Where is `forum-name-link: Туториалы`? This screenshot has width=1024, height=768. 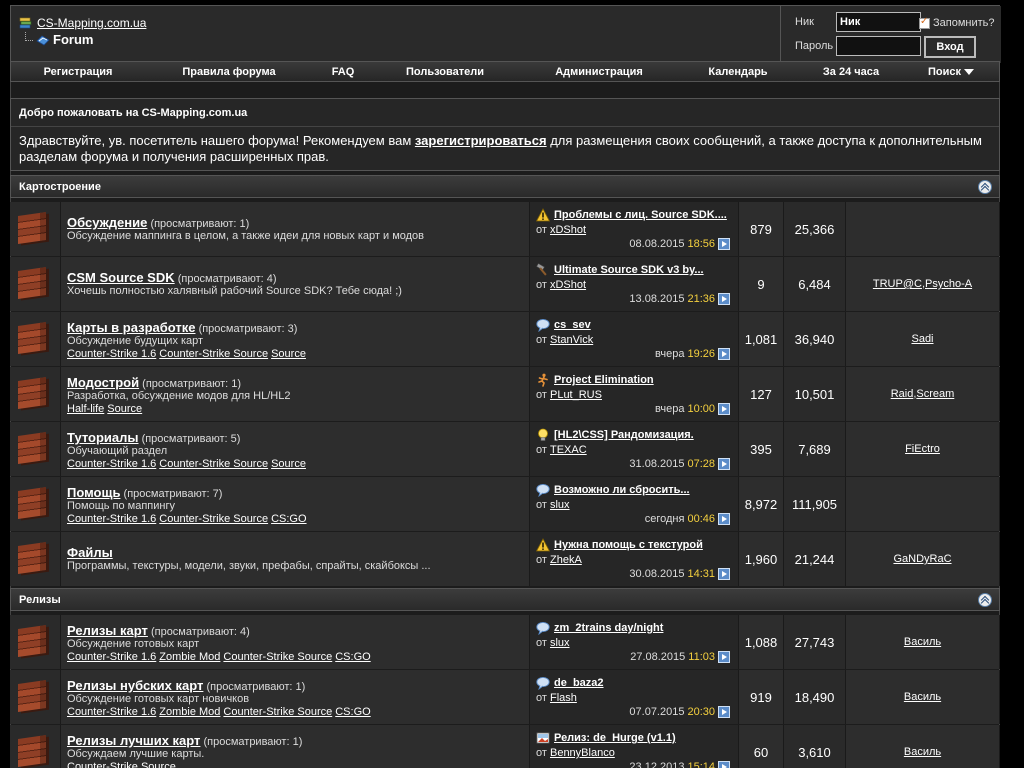 forum-name-link: Туториалы is located at coordinates (103, 437).